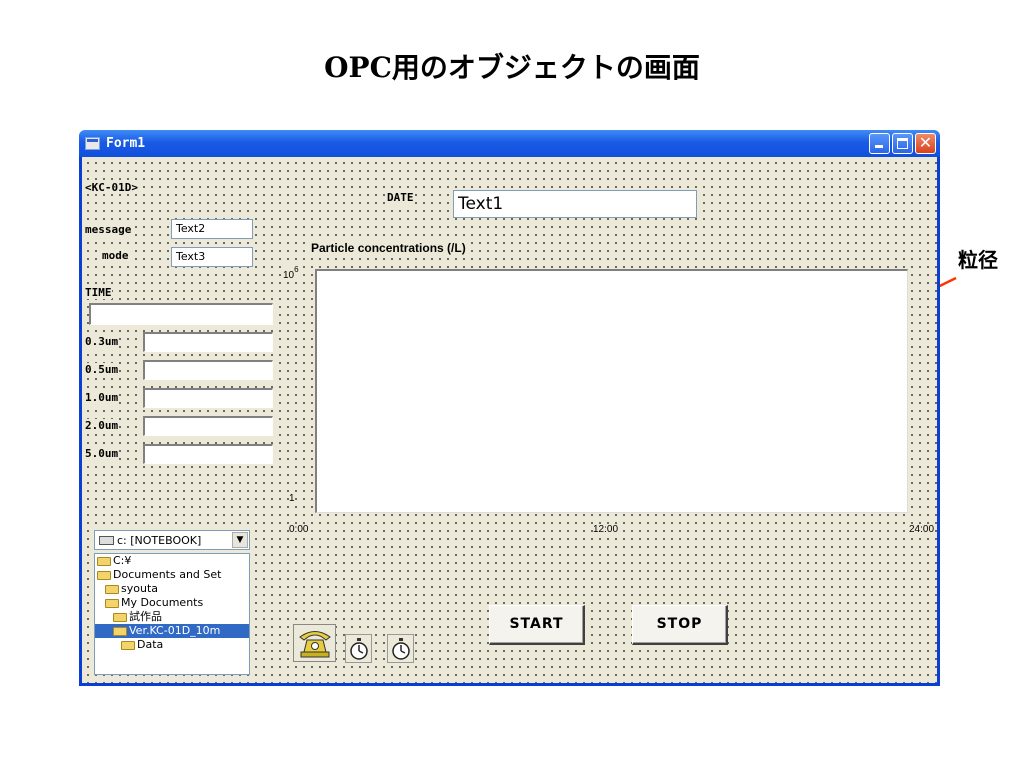 The height and width of the screenshot is (768, 1024). I want to click on size-label-1: 0.5um, so click(102, 369).